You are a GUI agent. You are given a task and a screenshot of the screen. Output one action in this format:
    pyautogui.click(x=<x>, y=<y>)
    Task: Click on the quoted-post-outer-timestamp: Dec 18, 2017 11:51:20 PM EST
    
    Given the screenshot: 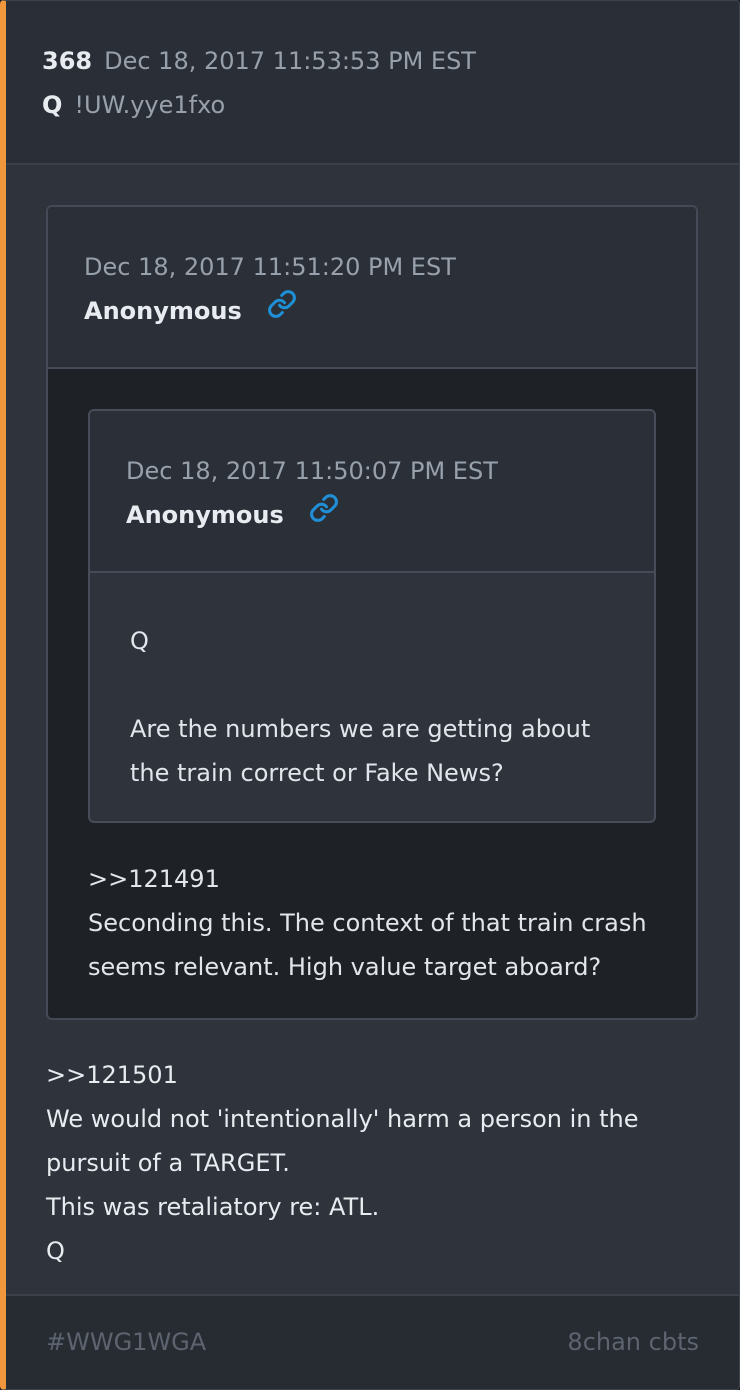 What is the action you would take?
    pyautogui.click(x=270, y=267)
    